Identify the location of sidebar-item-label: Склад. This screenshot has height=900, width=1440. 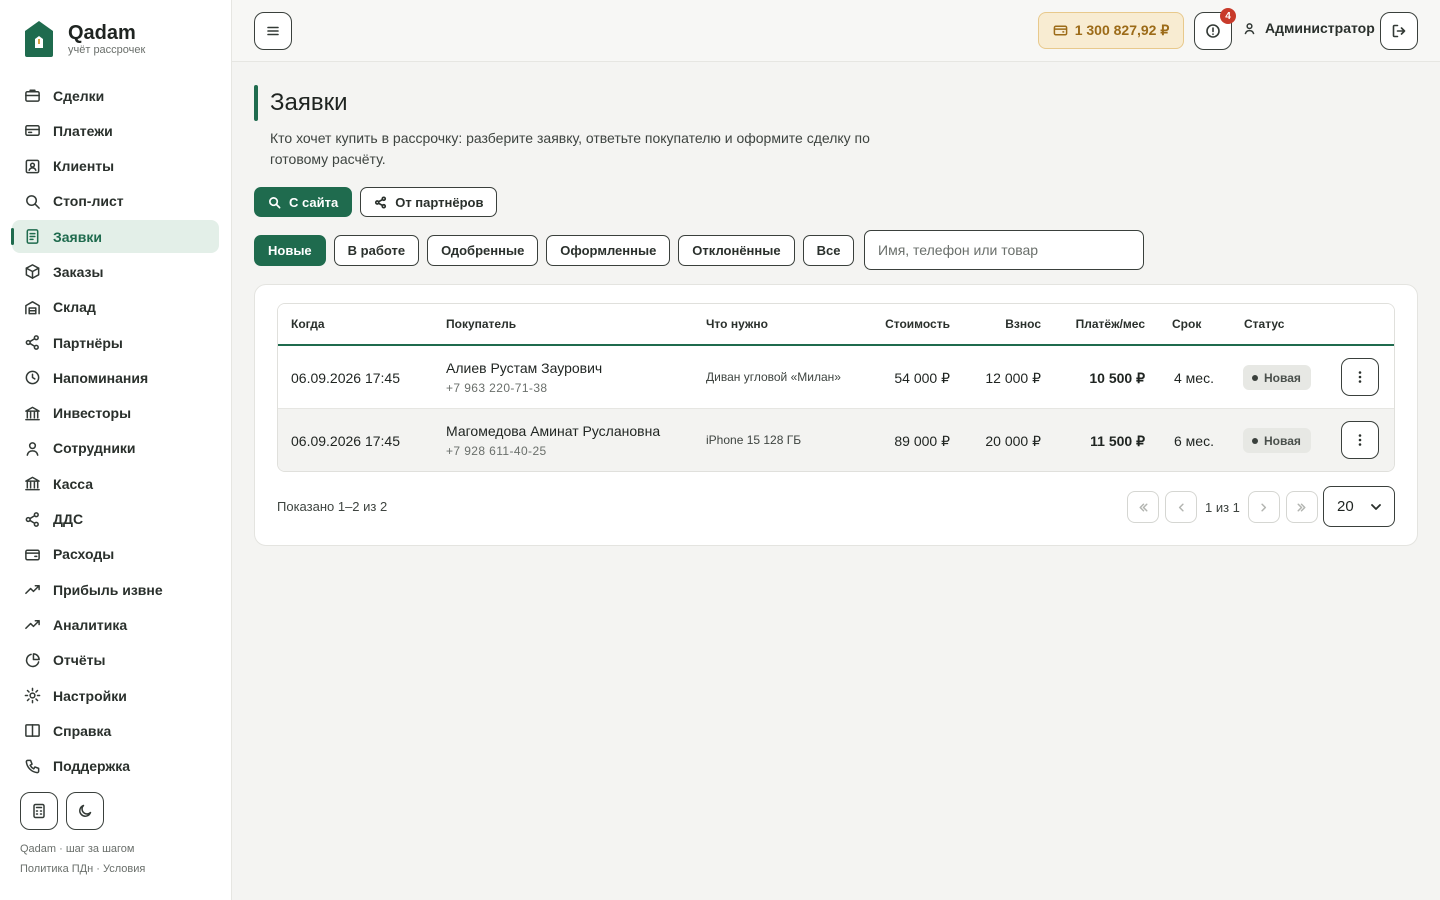
(74, 307).